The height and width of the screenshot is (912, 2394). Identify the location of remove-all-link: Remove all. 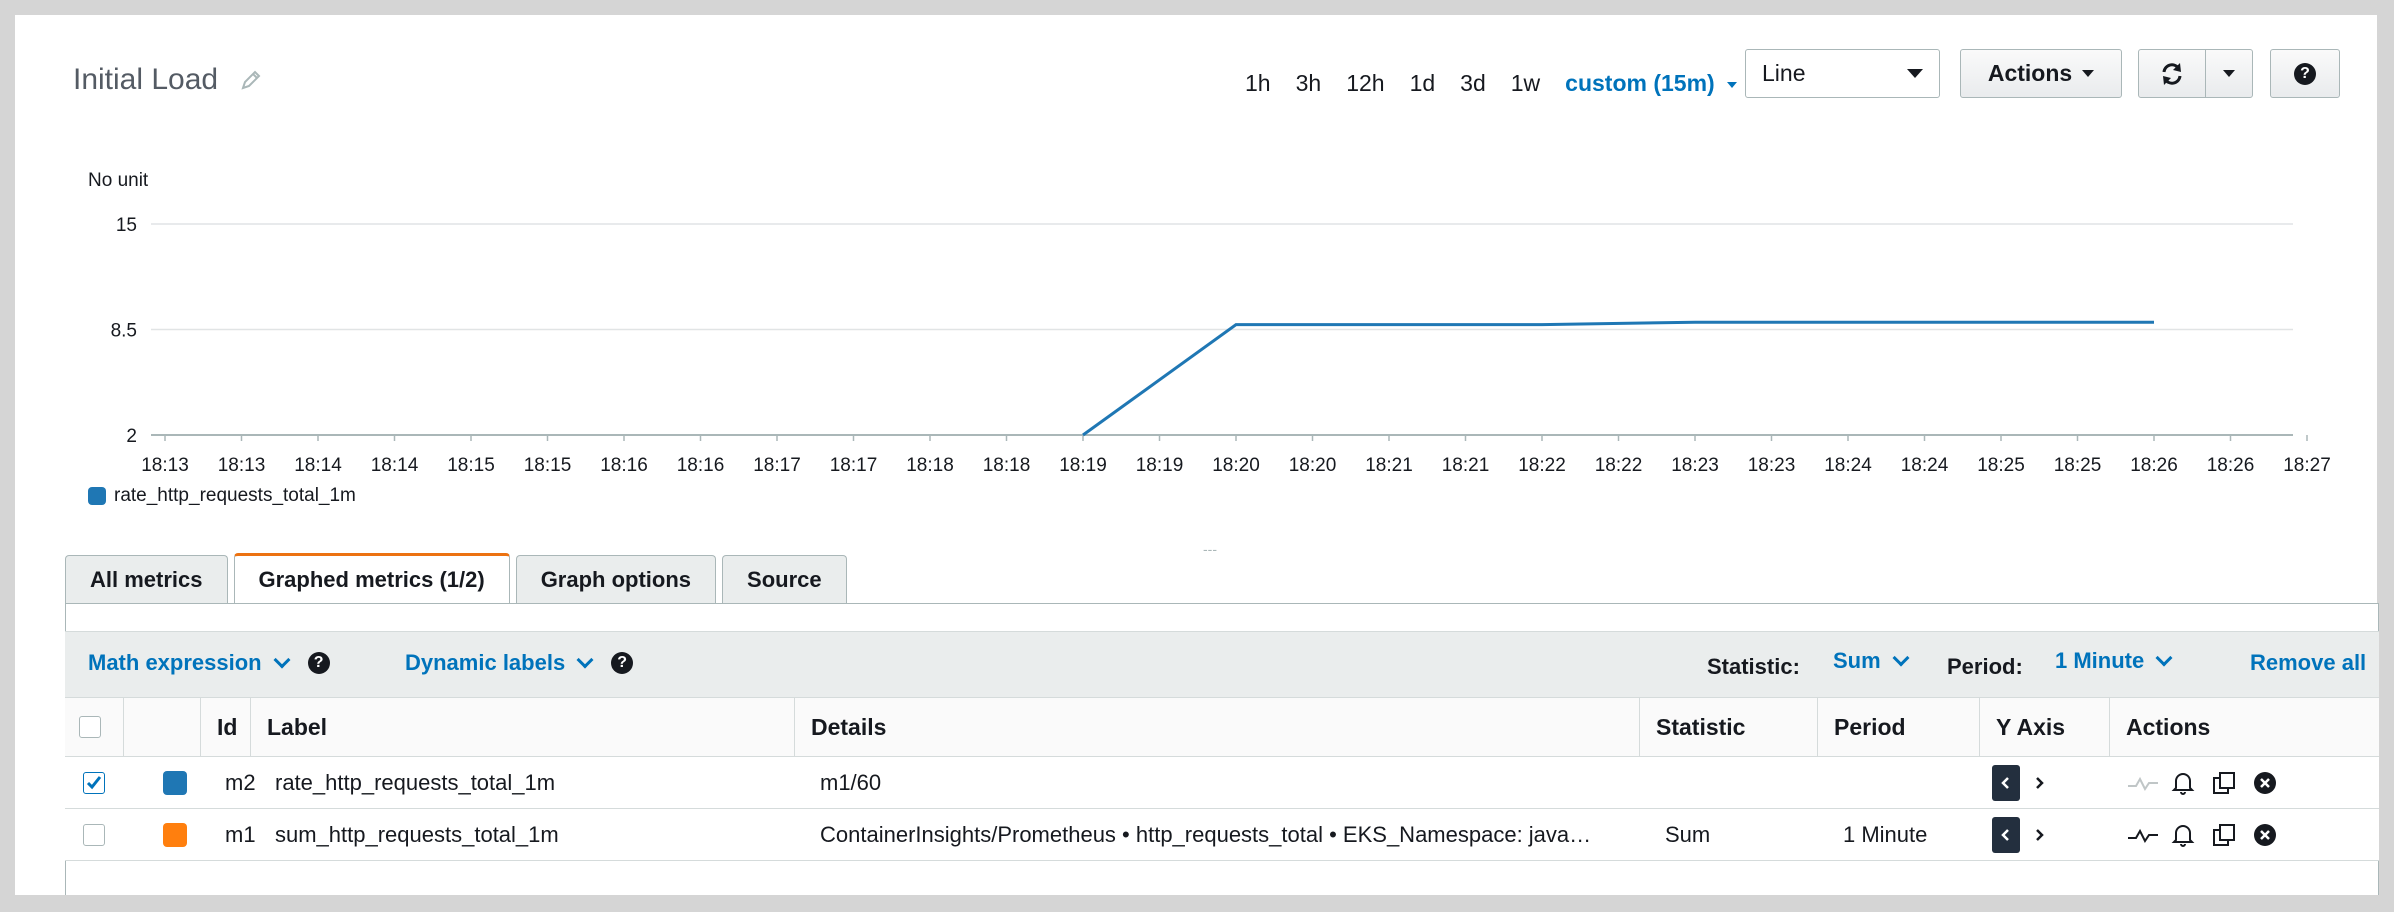
(2308, 663).